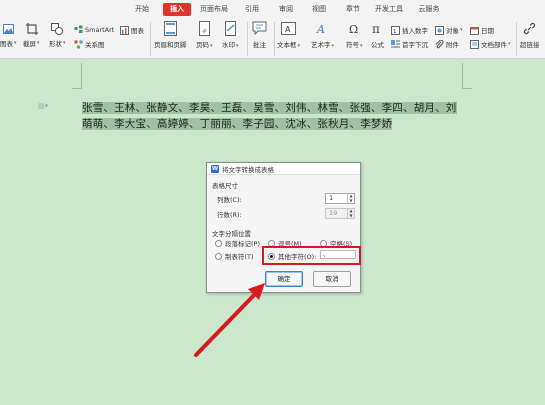 This screenshot has height=405, width=545. Describe the element at coordinates (311, 255) in the screenshot. I see `highlight-box` at that location.